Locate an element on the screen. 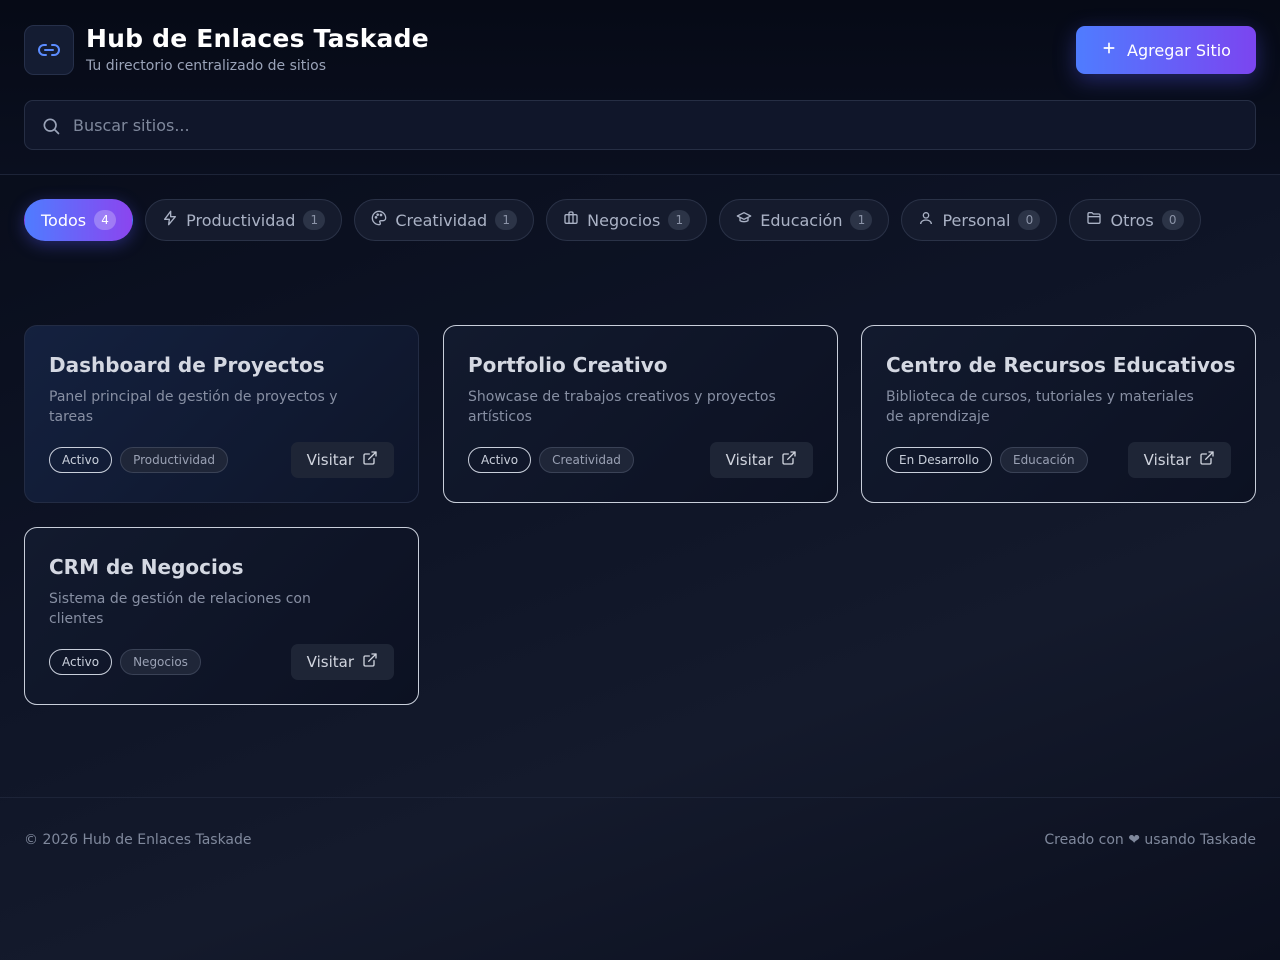 The height and width of the screenshot is (960, 1280). search-icon is located at coordinates (51, 128).